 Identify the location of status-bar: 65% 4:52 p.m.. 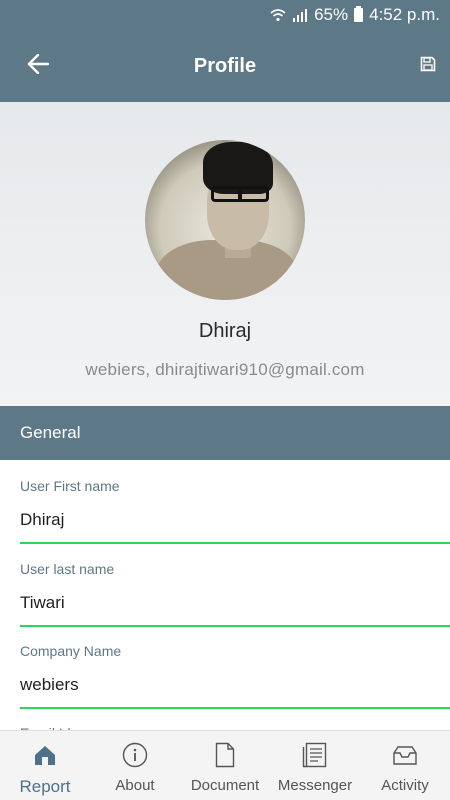
(225, 15).